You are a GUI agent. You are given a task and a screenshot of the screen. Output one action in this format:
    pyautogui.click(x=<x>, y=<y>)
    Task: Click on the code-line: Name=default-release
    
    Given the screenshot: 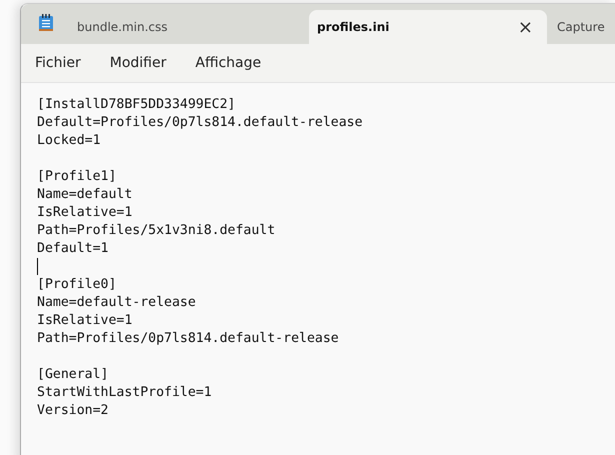 What is the action you would take?
    pyautogui.click(x=117, y=303)
    